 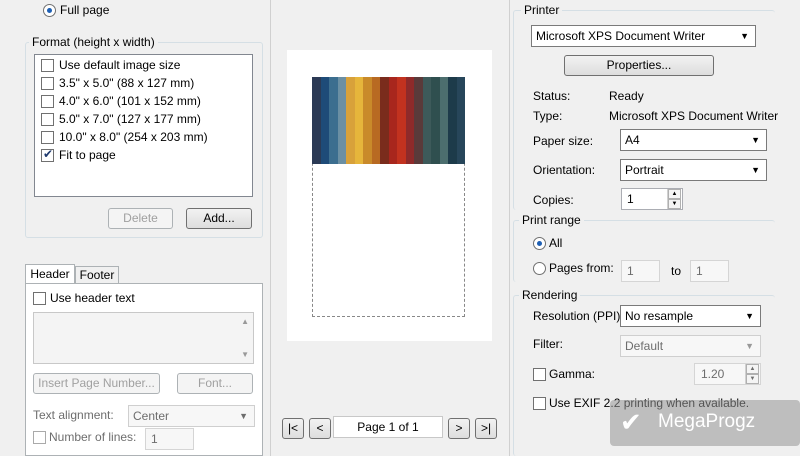 What do you see at coordinates (652, 199) in the screenshot?
I see `copies-input: 1 ▲ ▼` at bounding box center [652, 199].